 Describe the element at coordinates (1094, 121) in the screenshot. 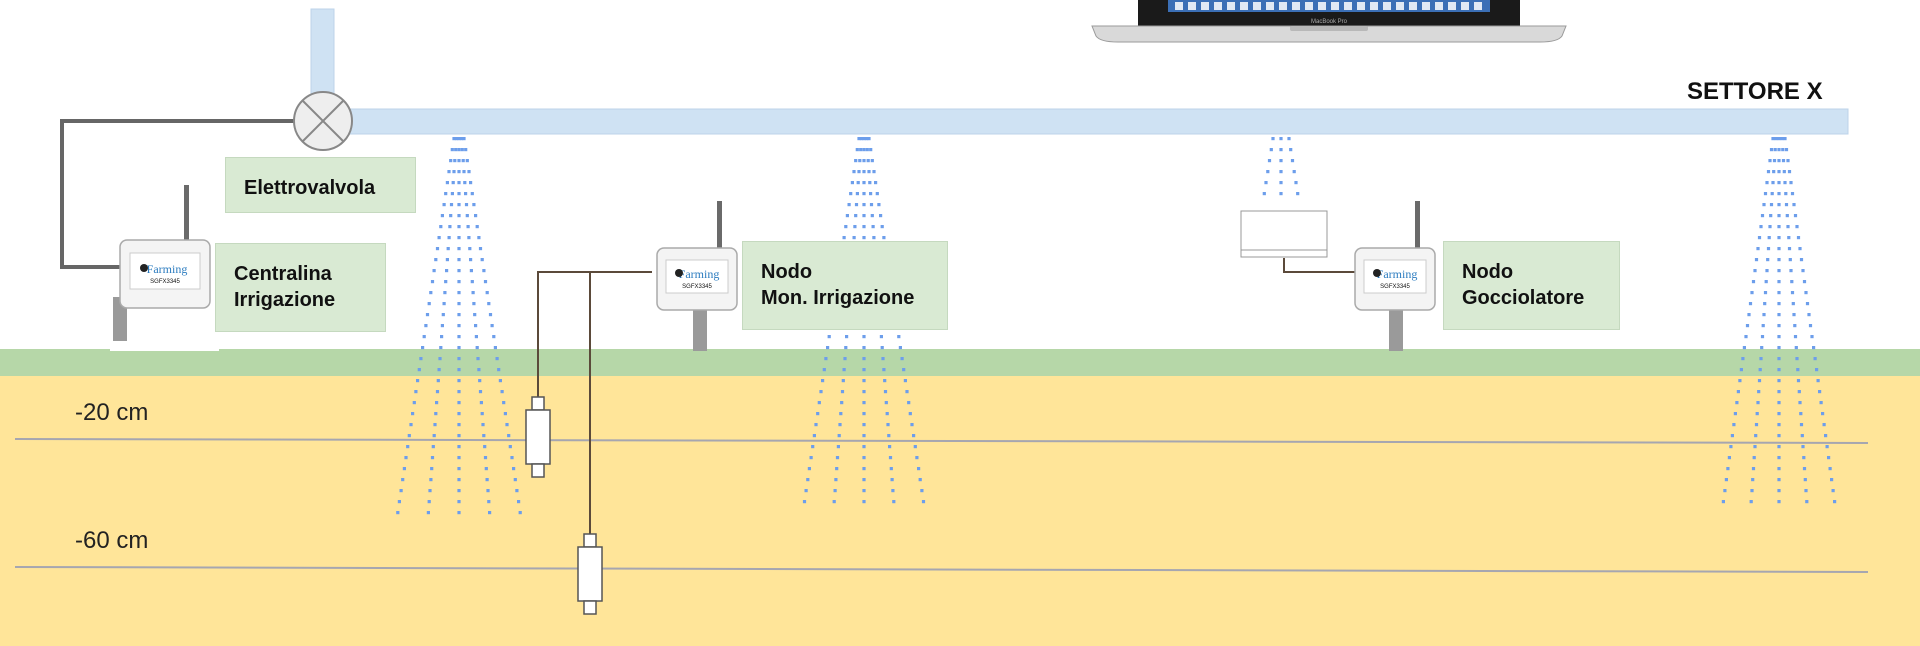

I see `main-pipe` at that location.